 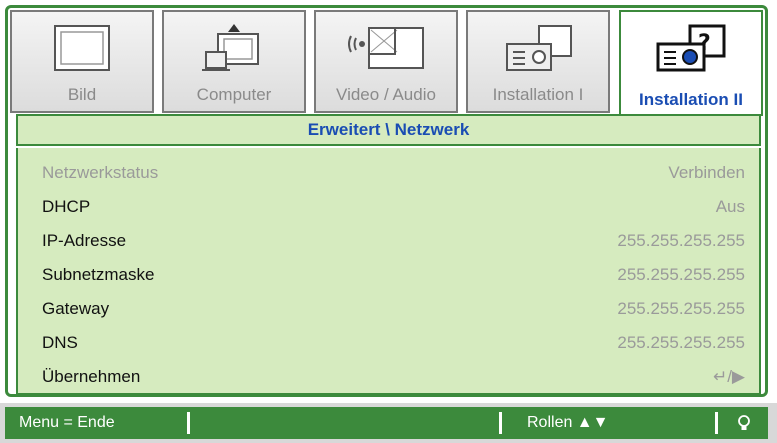 I want to click on setting-gateway: Gateway 255.255.255.255, so click(x=393, y=309).